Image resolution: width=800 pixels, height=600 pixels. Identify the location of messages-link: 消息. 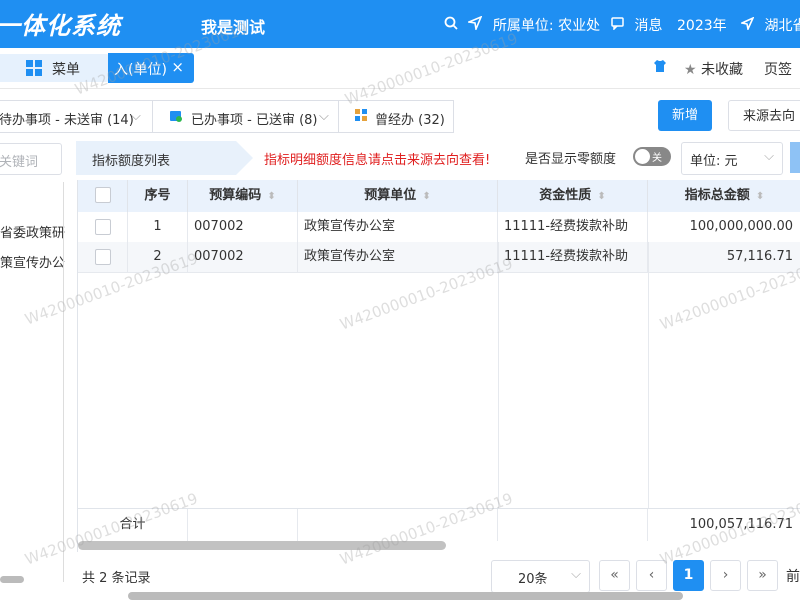
(636, 25).